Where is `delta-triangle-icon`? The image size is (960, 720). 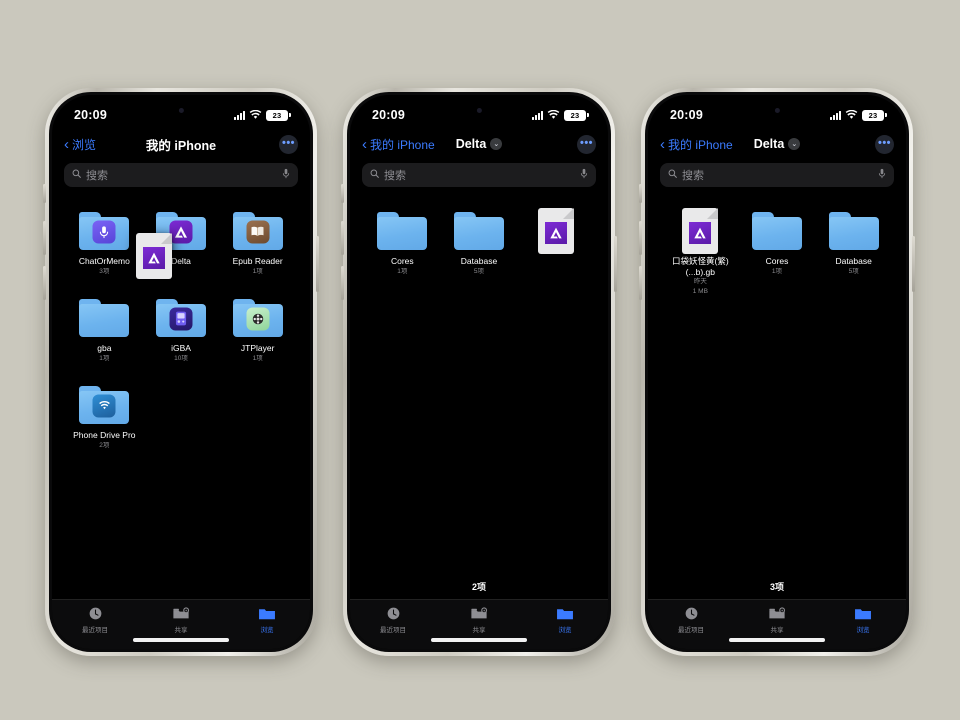
delta-triangle-icon is located at coordinates (154, 257).